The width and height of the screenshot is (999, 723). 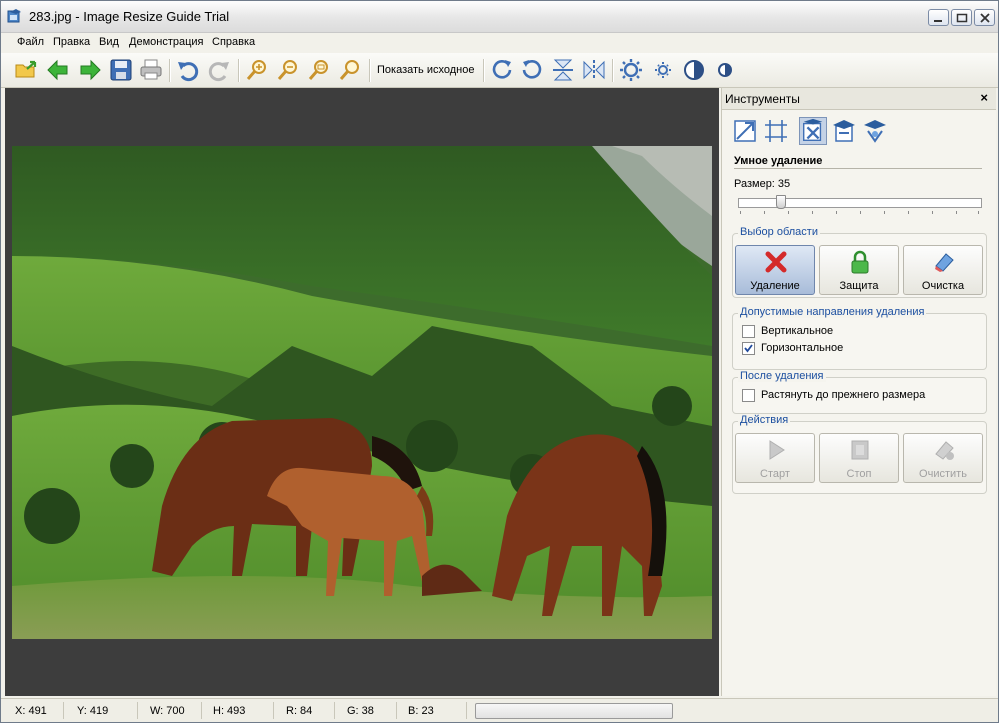 I want to click on open-folder-icon, so click(x=26, y=69).